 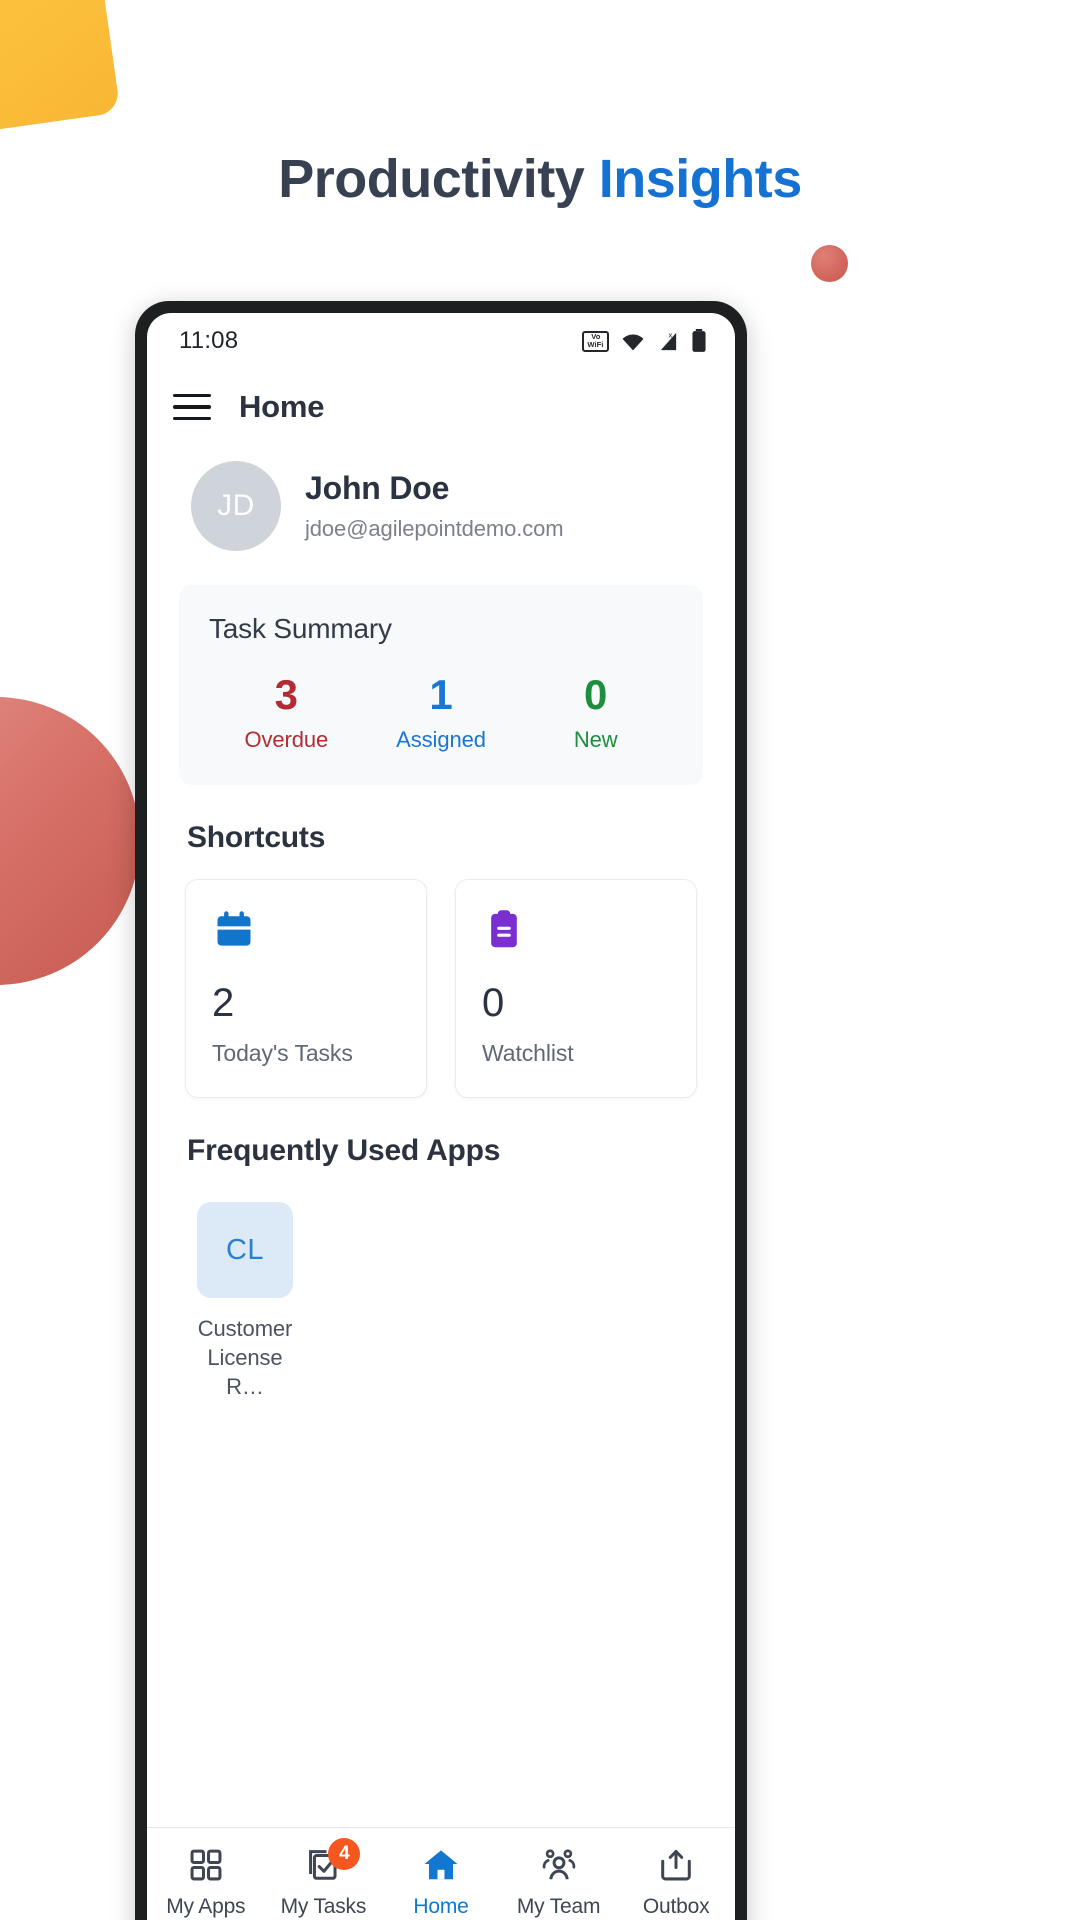 What do you see at coordinates (206, 1865) in the screenshot?
I see `grid-apps-icon` at bounding box center [206, 1865].